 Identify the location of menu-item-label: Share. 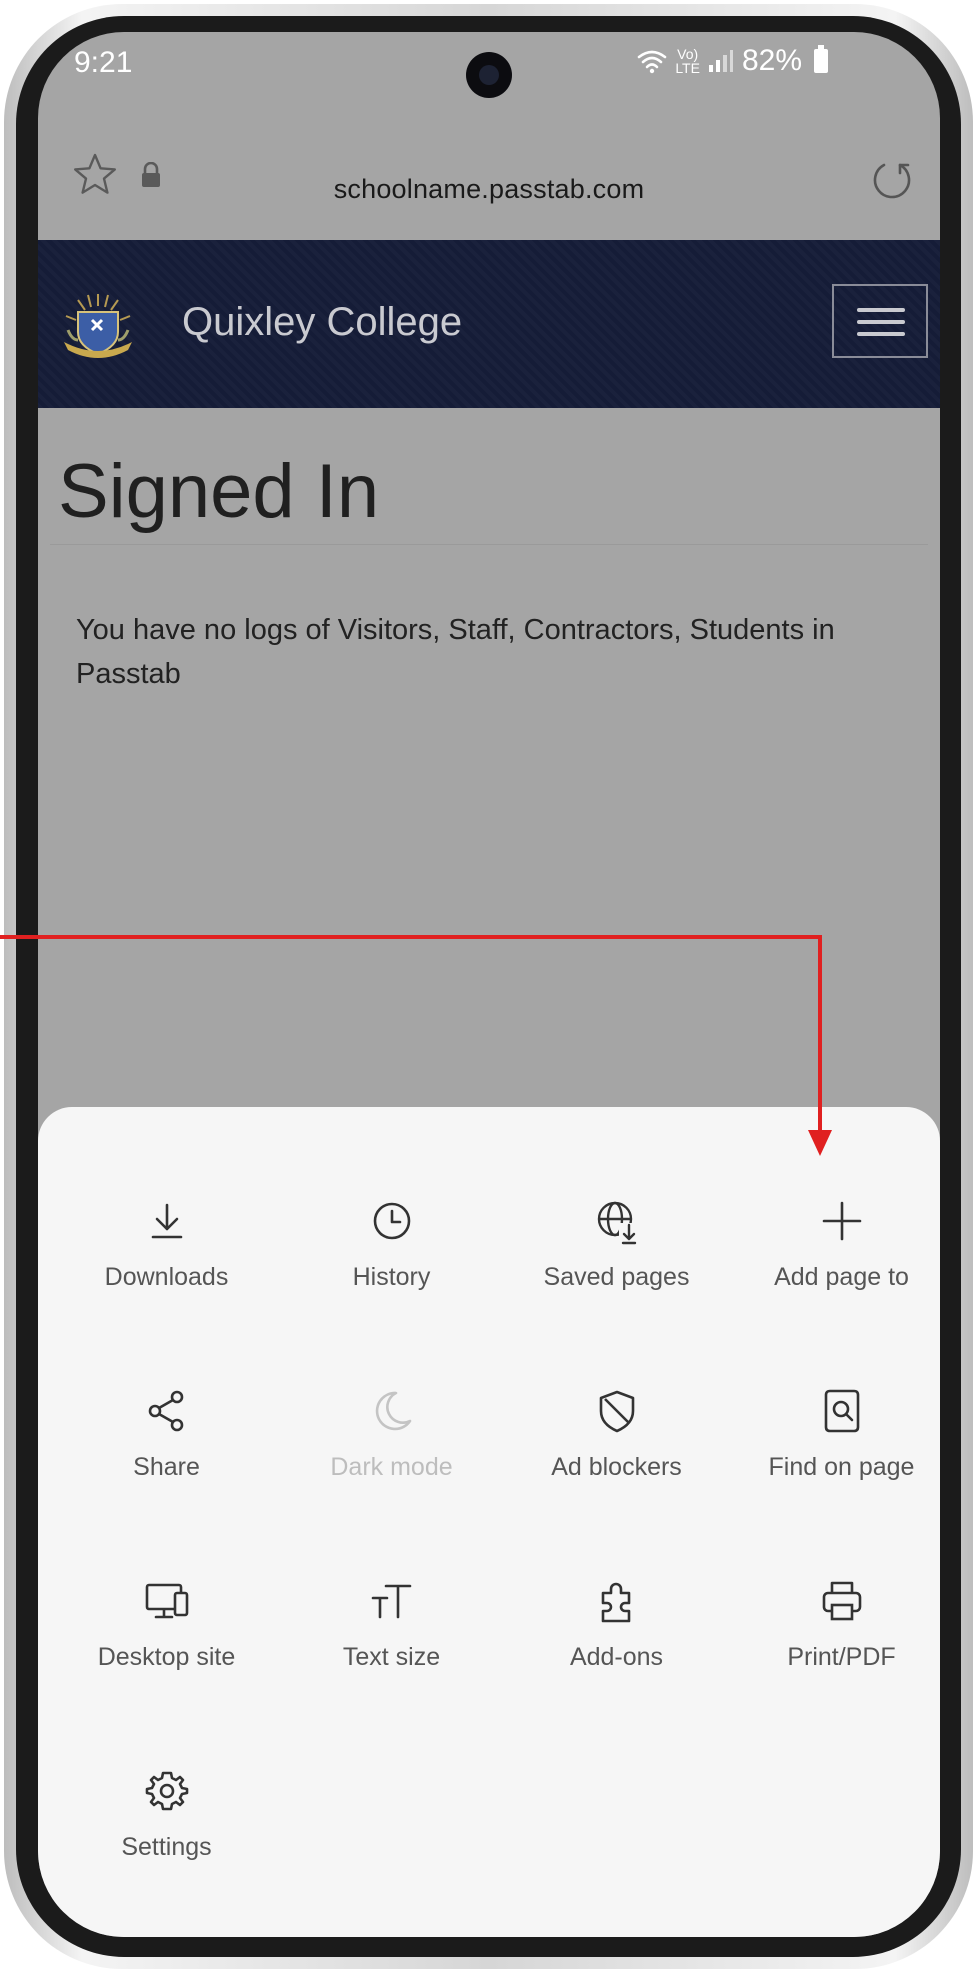
(166, 1467).